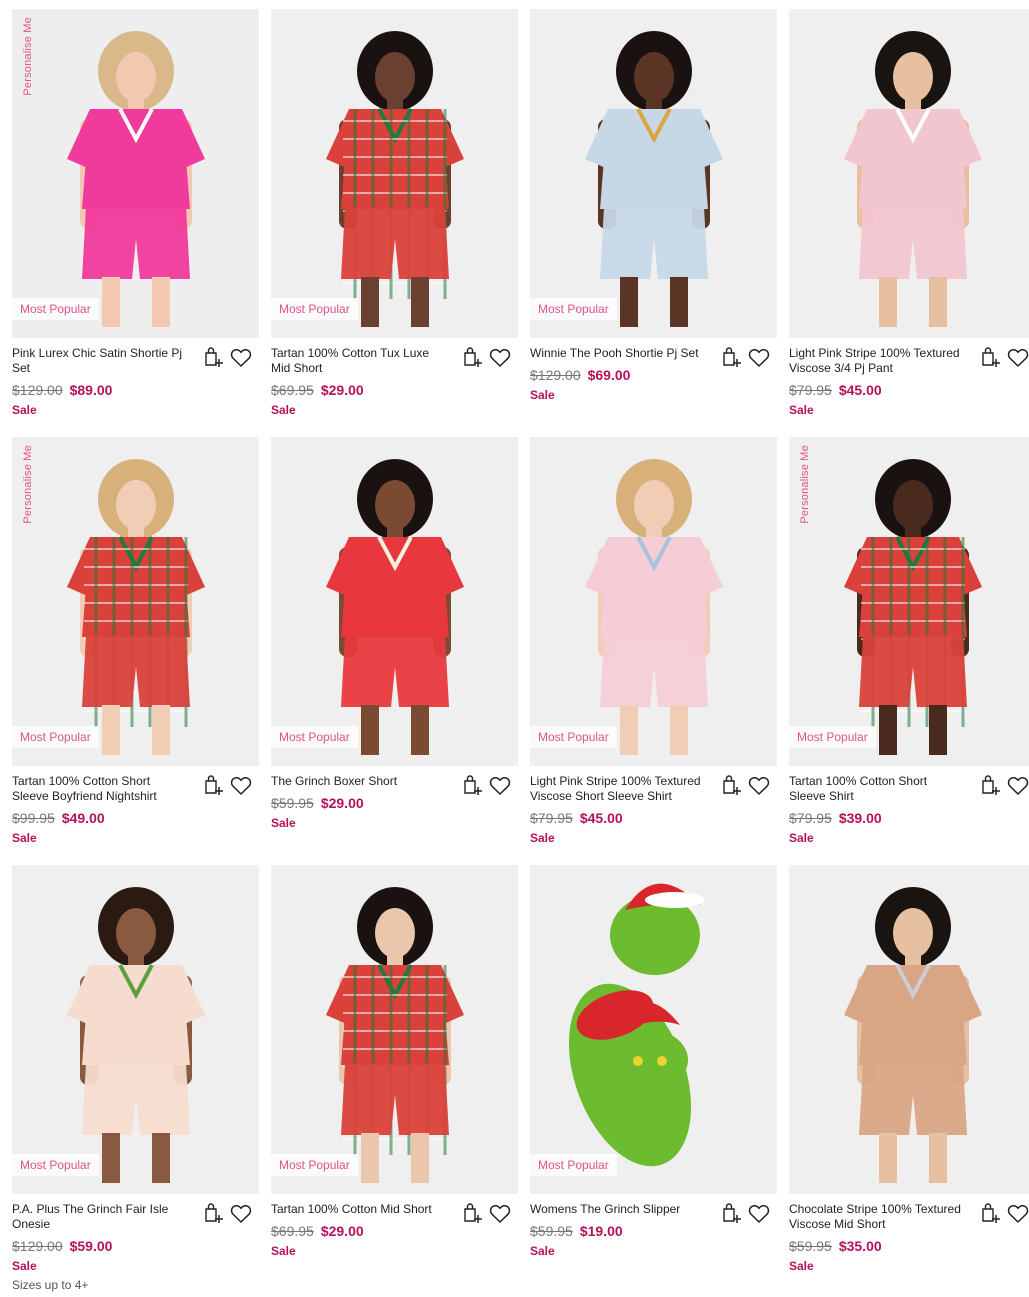  I want to click on price-row: $129.00 $59.00, so click(135, 1246).